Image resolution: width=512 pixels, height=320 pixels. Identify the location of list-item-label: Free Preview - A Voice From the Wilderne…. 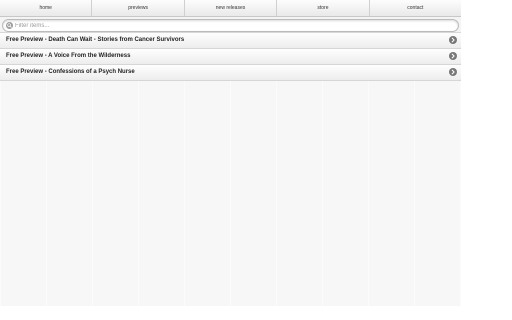
(68, 56).